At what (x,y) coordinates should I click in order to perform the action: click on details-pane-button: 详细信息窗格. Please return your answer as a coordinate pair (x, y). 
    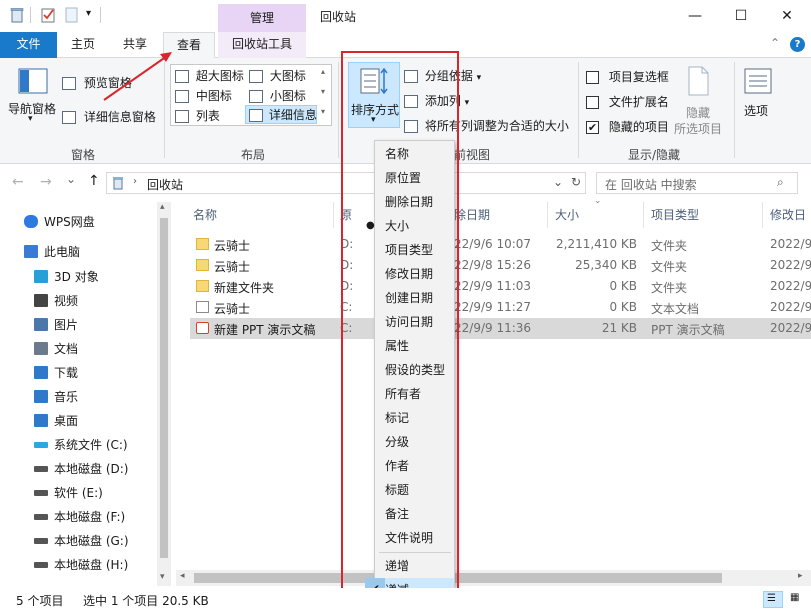
    Looking at the image, I should click on (109, 116).